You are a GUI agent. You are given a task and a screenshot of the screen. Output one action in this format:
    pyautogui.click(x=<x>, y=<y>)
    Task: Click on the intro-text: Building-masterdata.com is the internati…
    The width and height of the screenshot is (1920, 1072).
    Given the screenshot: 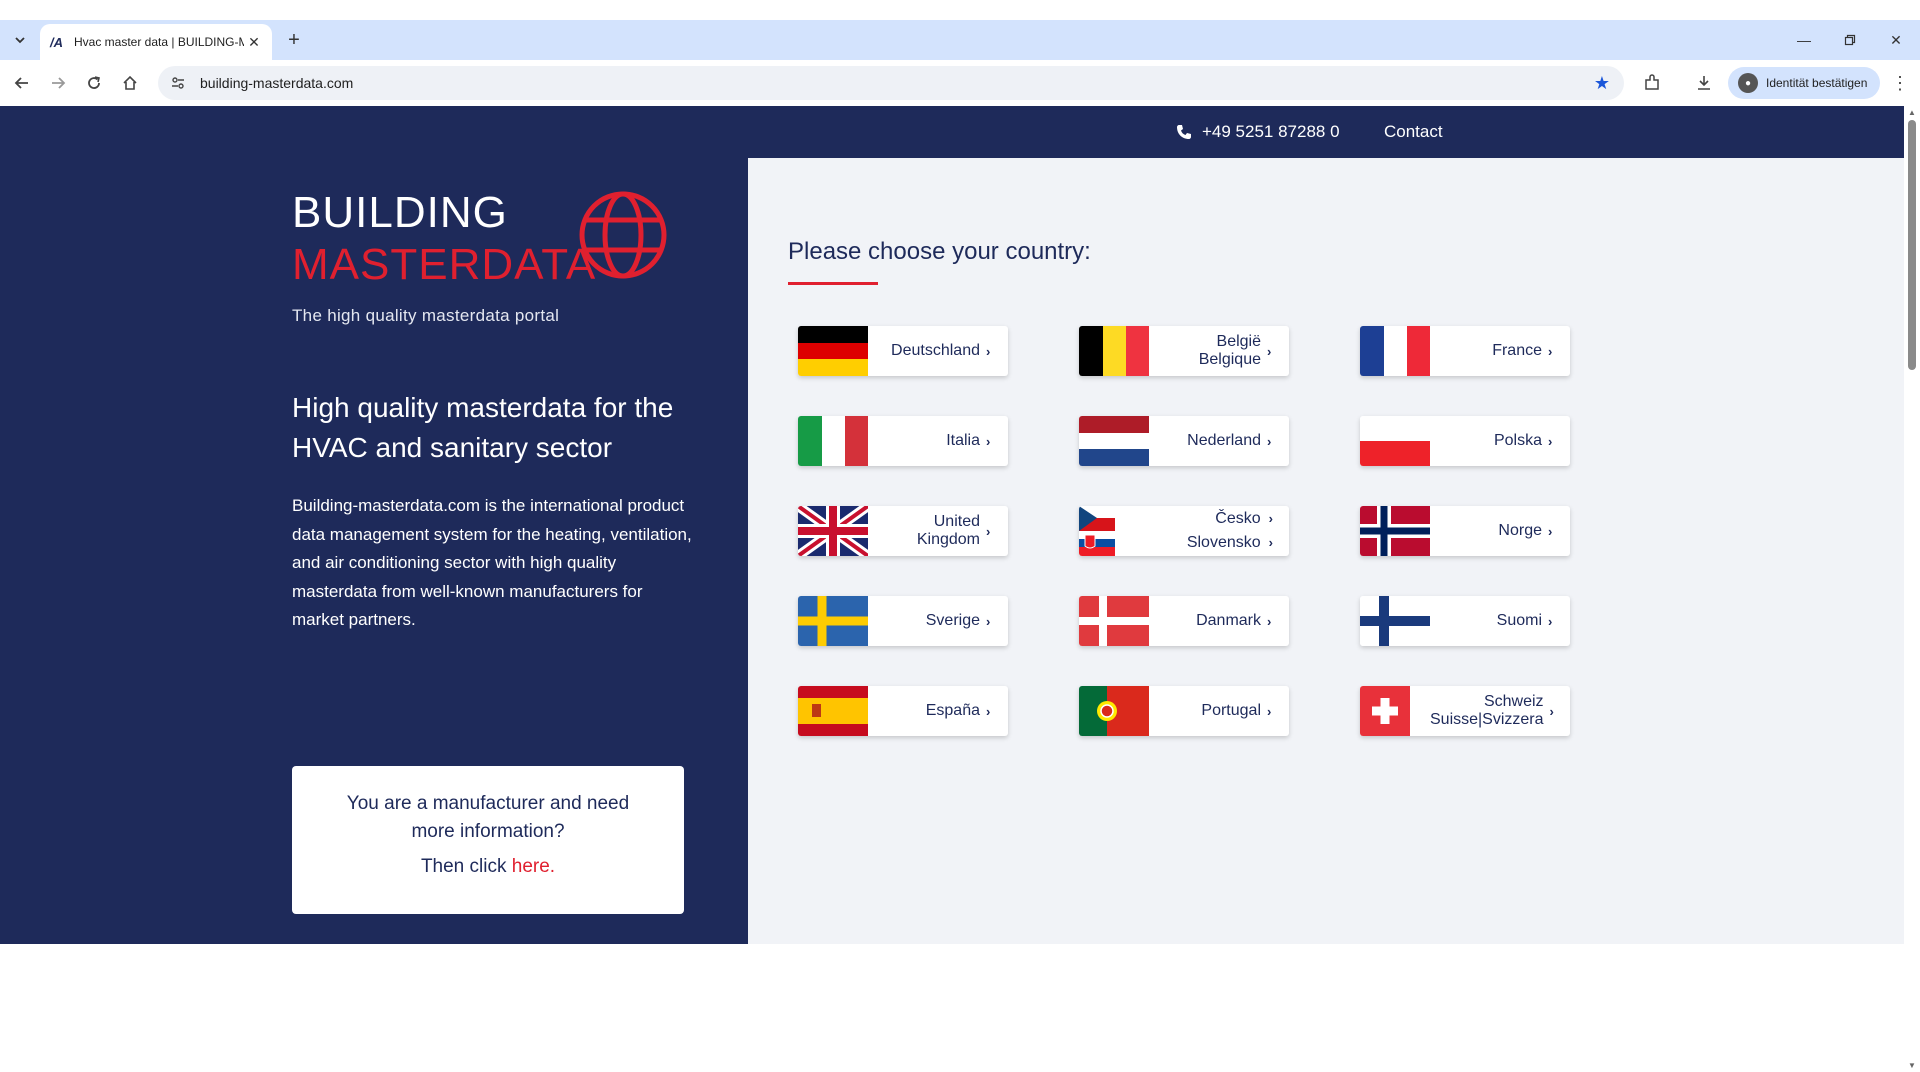 What is the action you would take?
    pyautogui.click(x=492, y=562)
    